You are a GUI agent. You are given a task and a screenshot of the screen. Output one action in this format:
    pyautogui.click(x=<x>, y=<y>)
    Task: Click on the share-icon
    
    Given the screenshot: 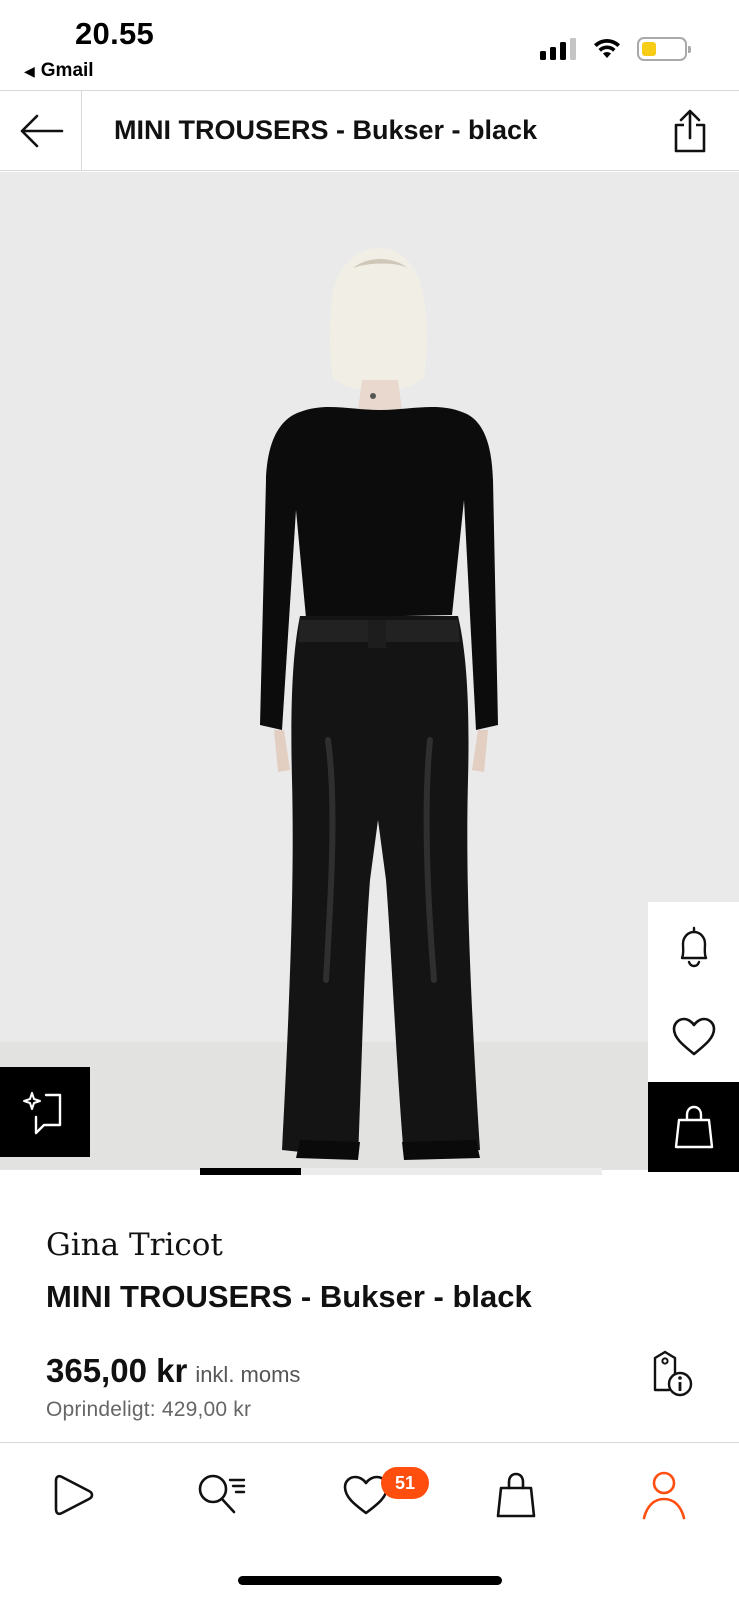 What is the action you would take?
    pyautogui.click(x=690, y=131)
    